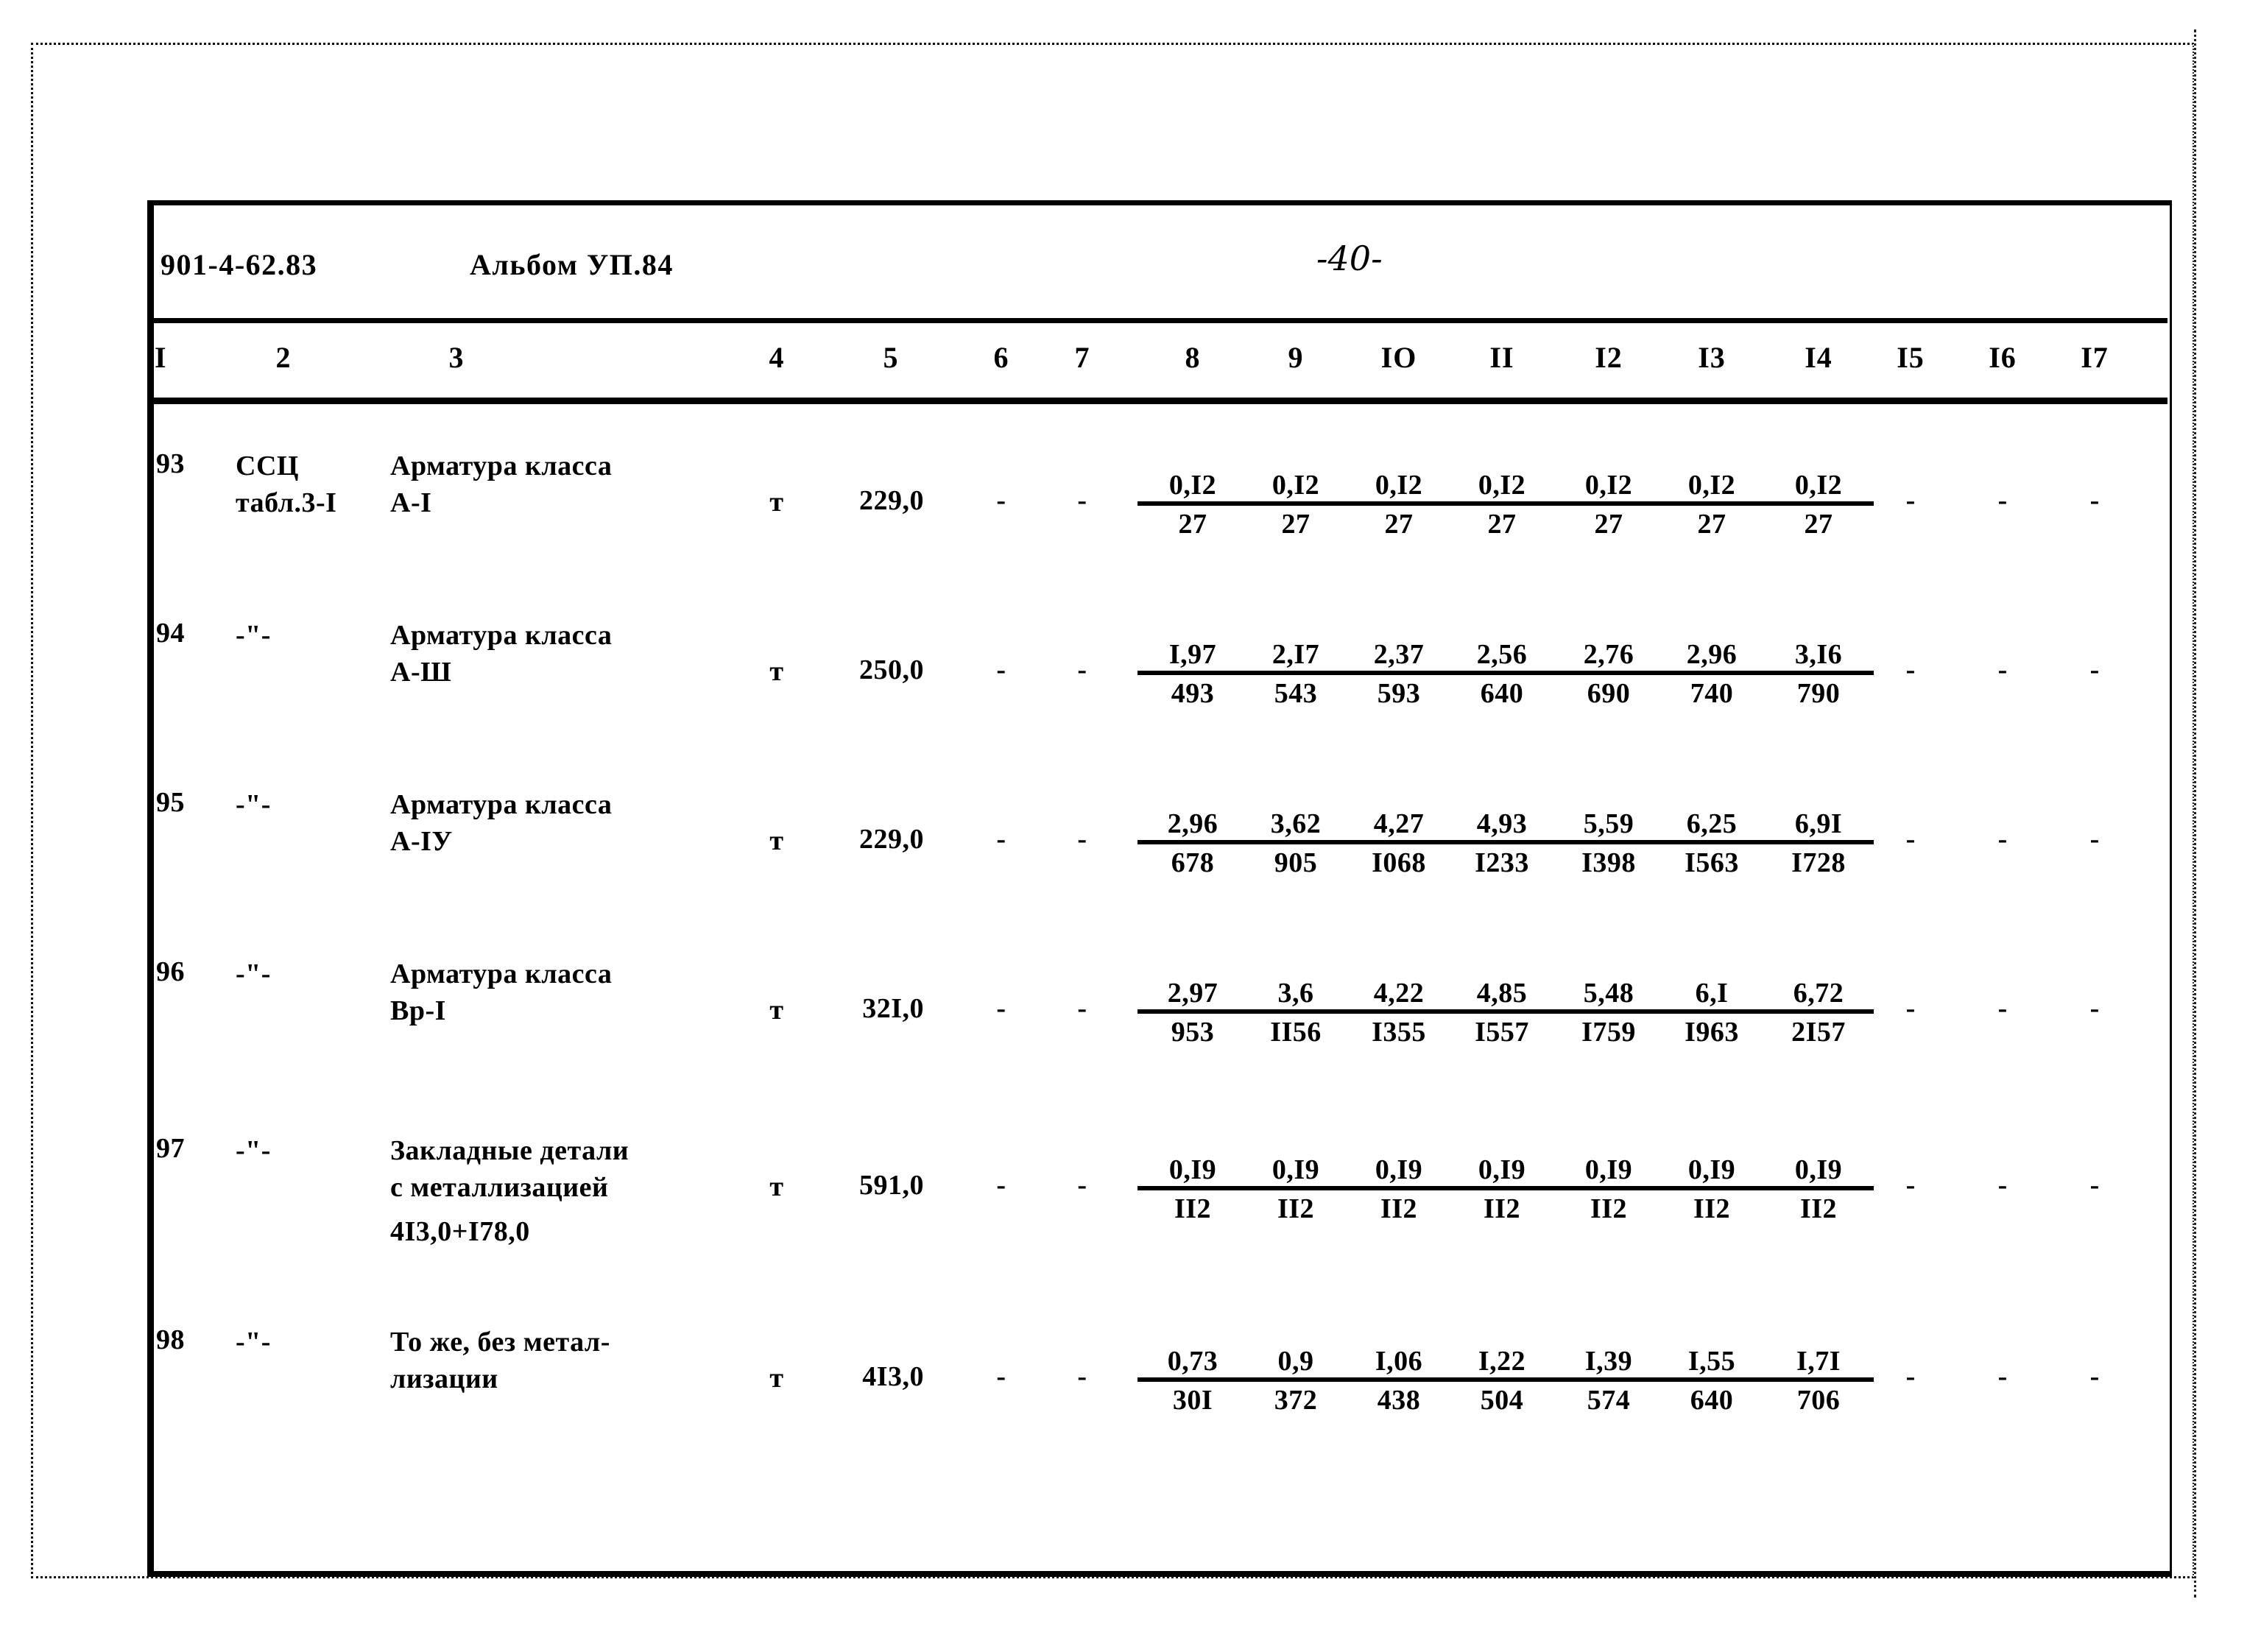 Image resolution: width=2261 pixels, height=1652 pixels. Describe the element at coordinates (1193, 357) in the screenshot. I see `column-number-8: 8` at that location.